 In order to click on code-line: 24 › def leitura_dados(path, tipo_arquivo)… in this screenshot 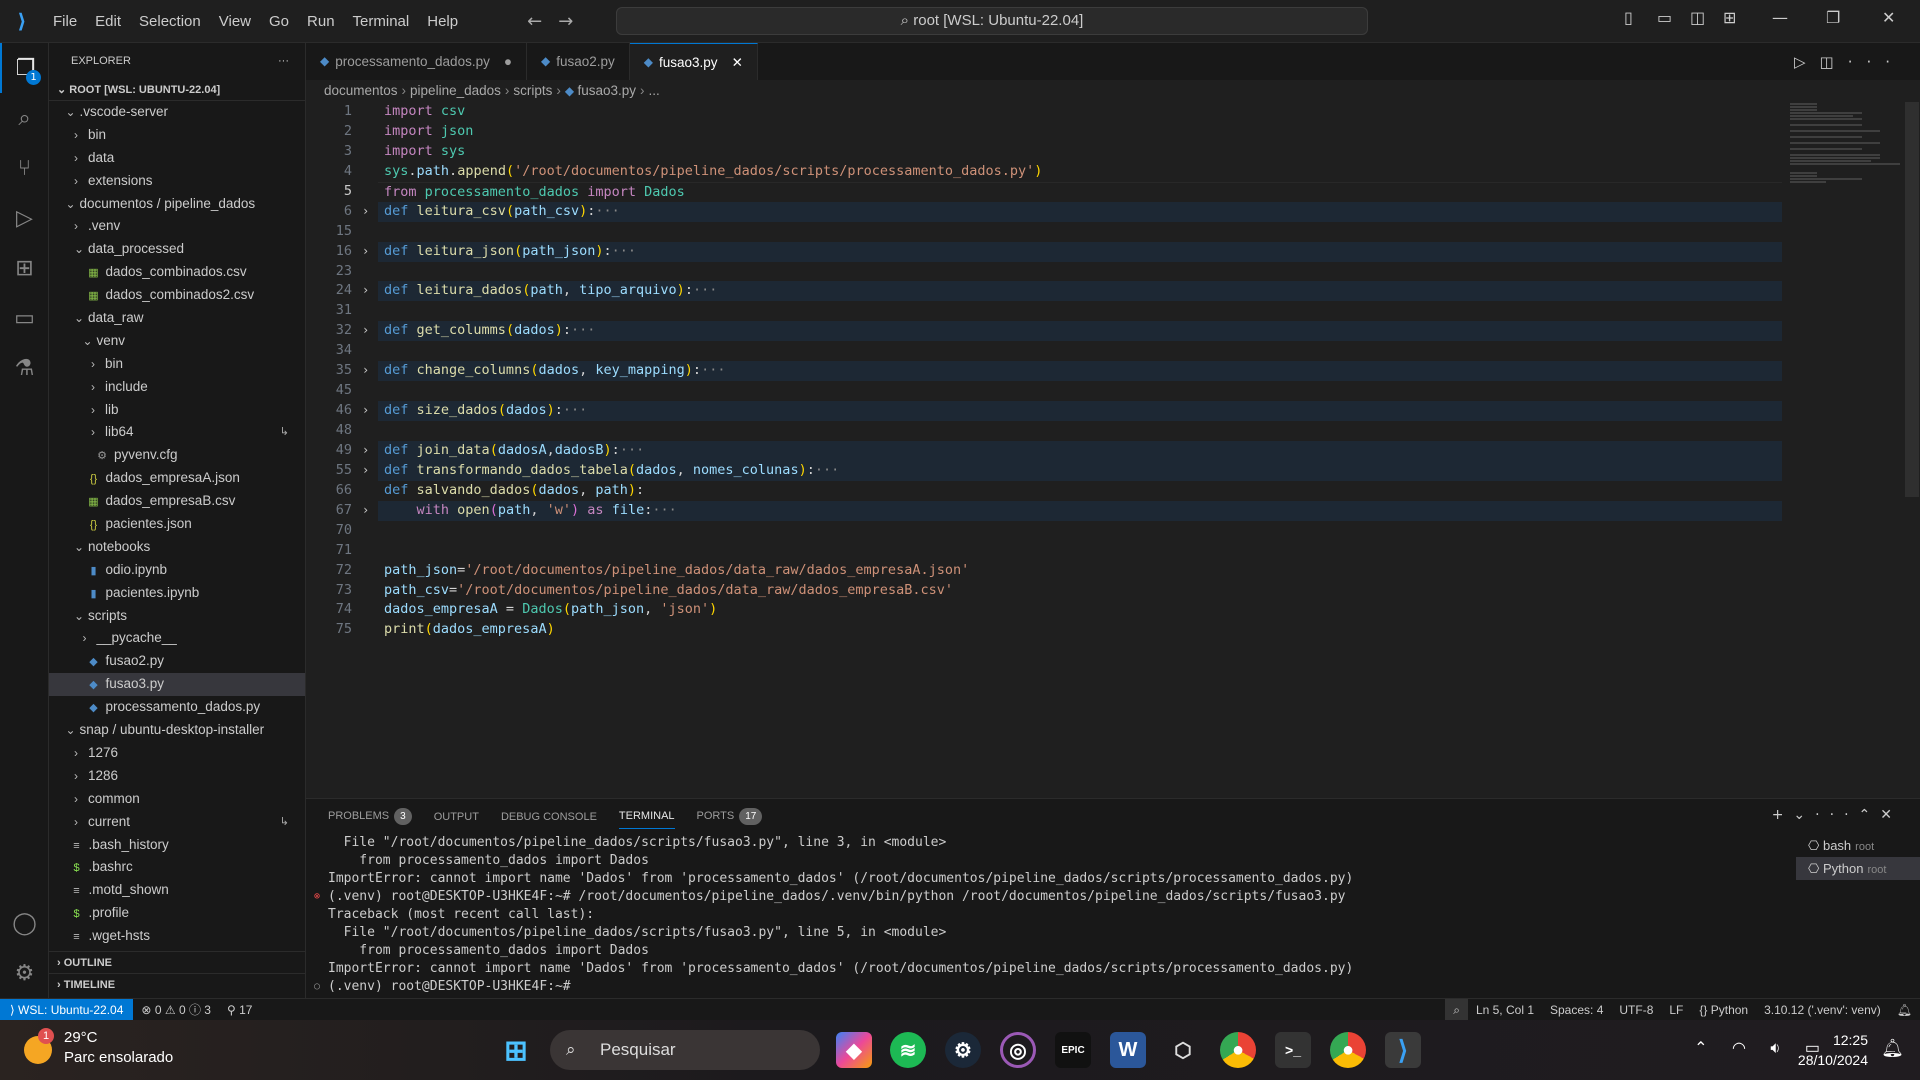, I will do `click(1044, 291)`.